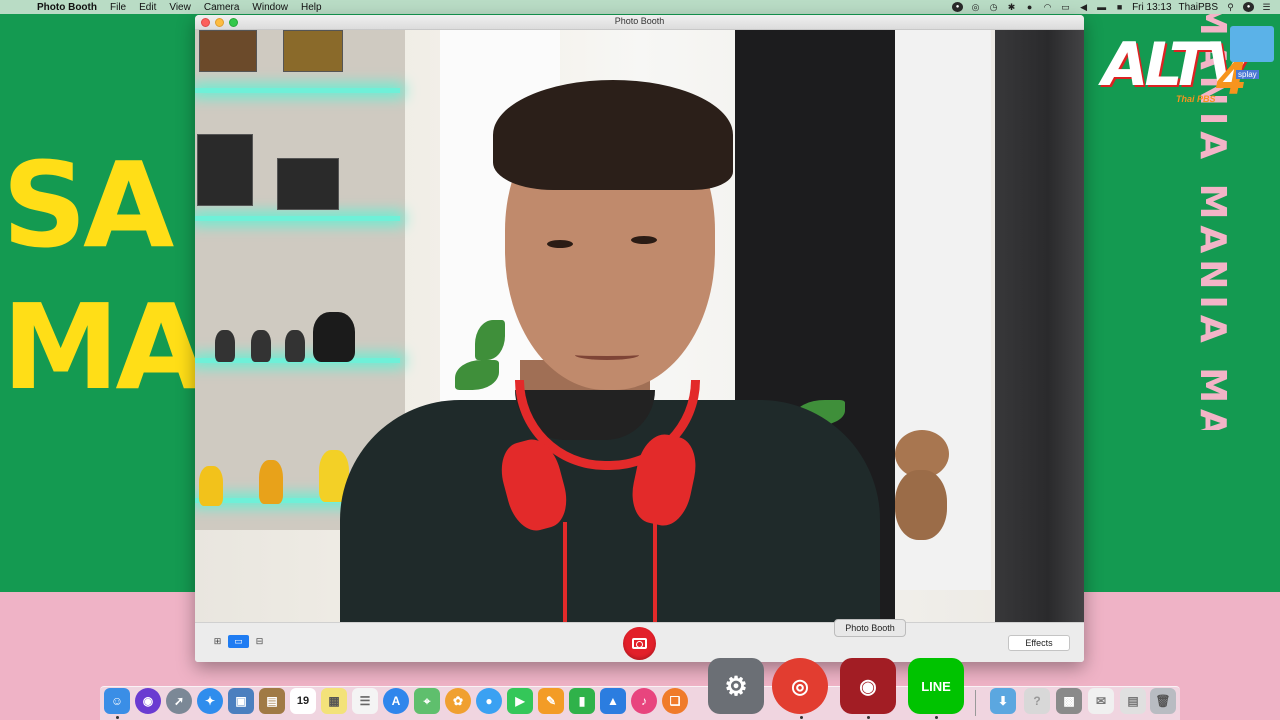  What do you see at coordinates (334, 701) in the screenshot?
I see `stickies-icon: ▦` at bounding box center [334, 701].